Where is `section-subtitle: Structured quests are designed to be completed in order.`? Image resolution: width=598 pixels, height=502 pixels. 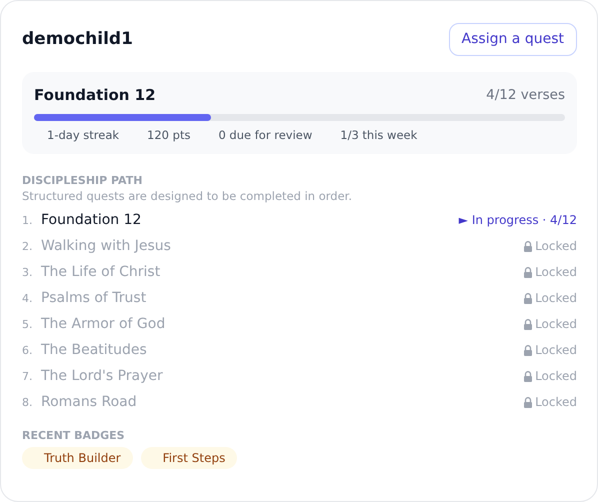 section-subtitle: Structured quests are designed to be completed in order. is located at coordinates (188, 196).